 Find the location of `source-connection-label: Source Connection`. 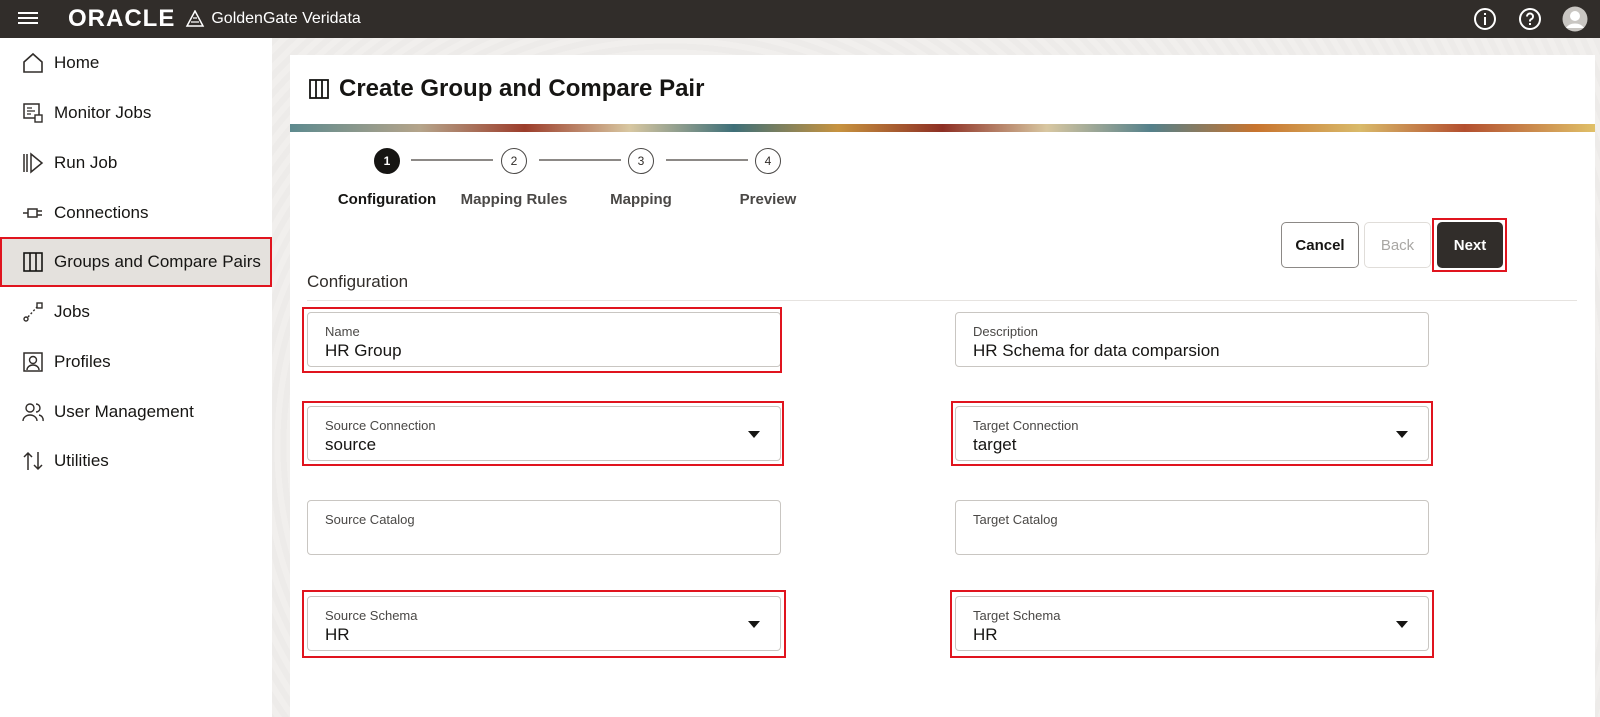

source-connection-label: Source Connection is located at coordinates (380, 425).